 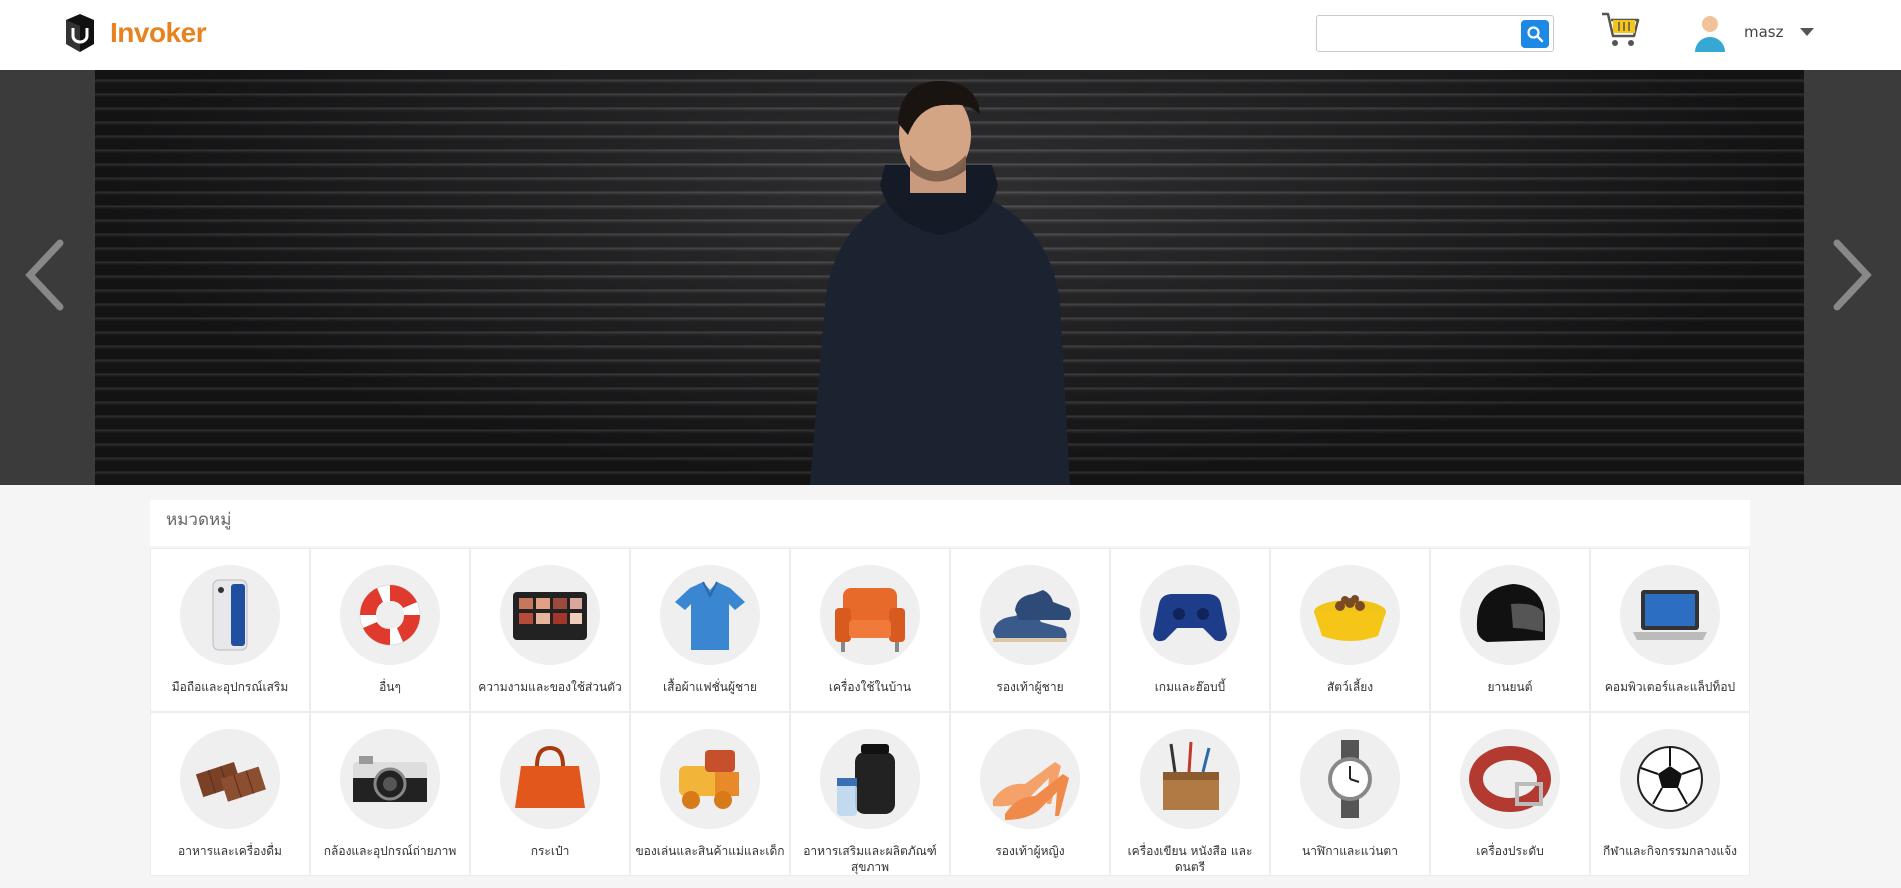 I want to click on categories-title: หมวดหมู่, so click(x=950, y=523).